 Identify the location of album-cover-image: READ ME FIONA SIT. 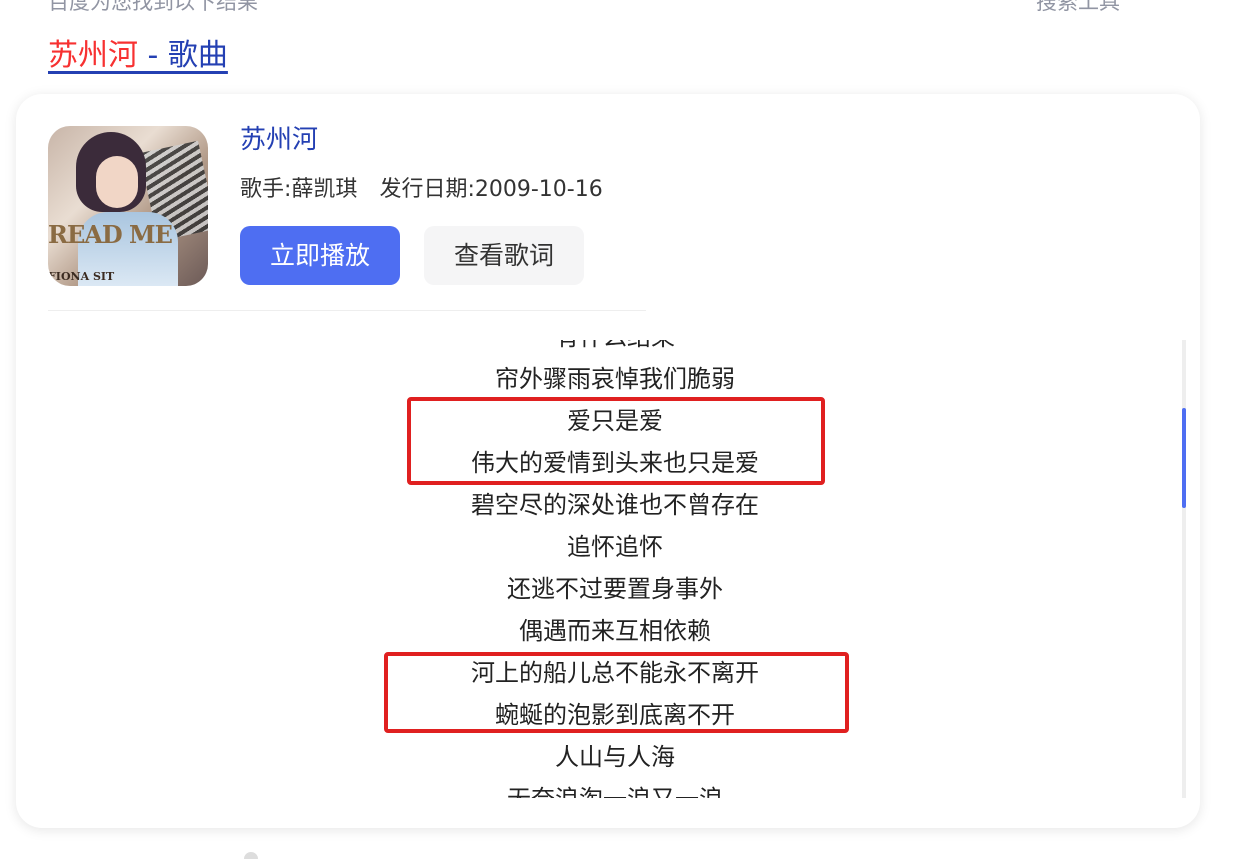
(128, 206).